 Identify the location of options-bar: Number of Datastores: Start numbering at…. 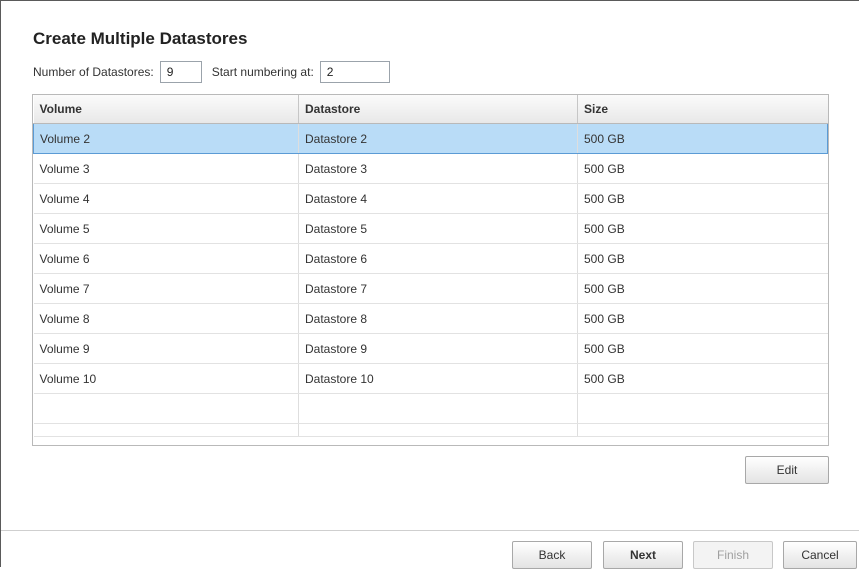
(216, 72).